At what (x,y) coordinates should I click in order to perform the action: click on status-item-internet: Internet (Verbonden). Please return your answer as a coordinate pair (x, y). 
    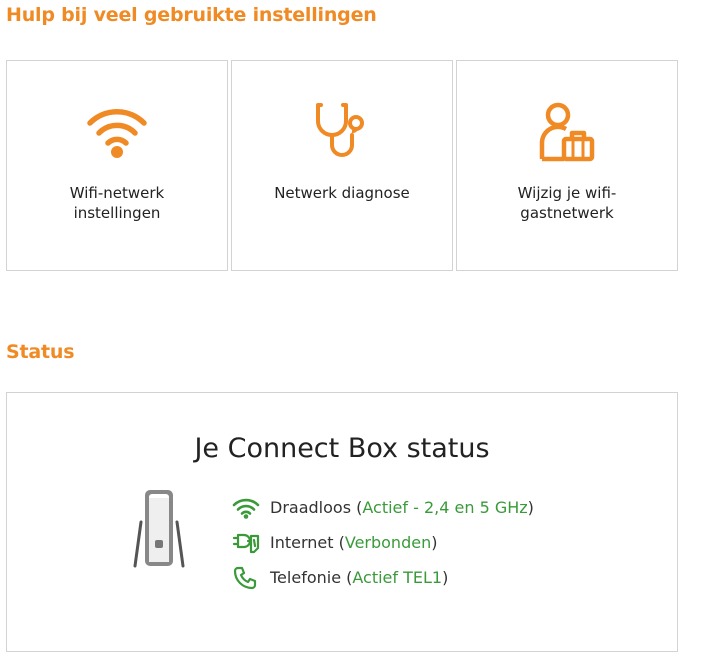
    Looking at the image, I should click on (382, 542).